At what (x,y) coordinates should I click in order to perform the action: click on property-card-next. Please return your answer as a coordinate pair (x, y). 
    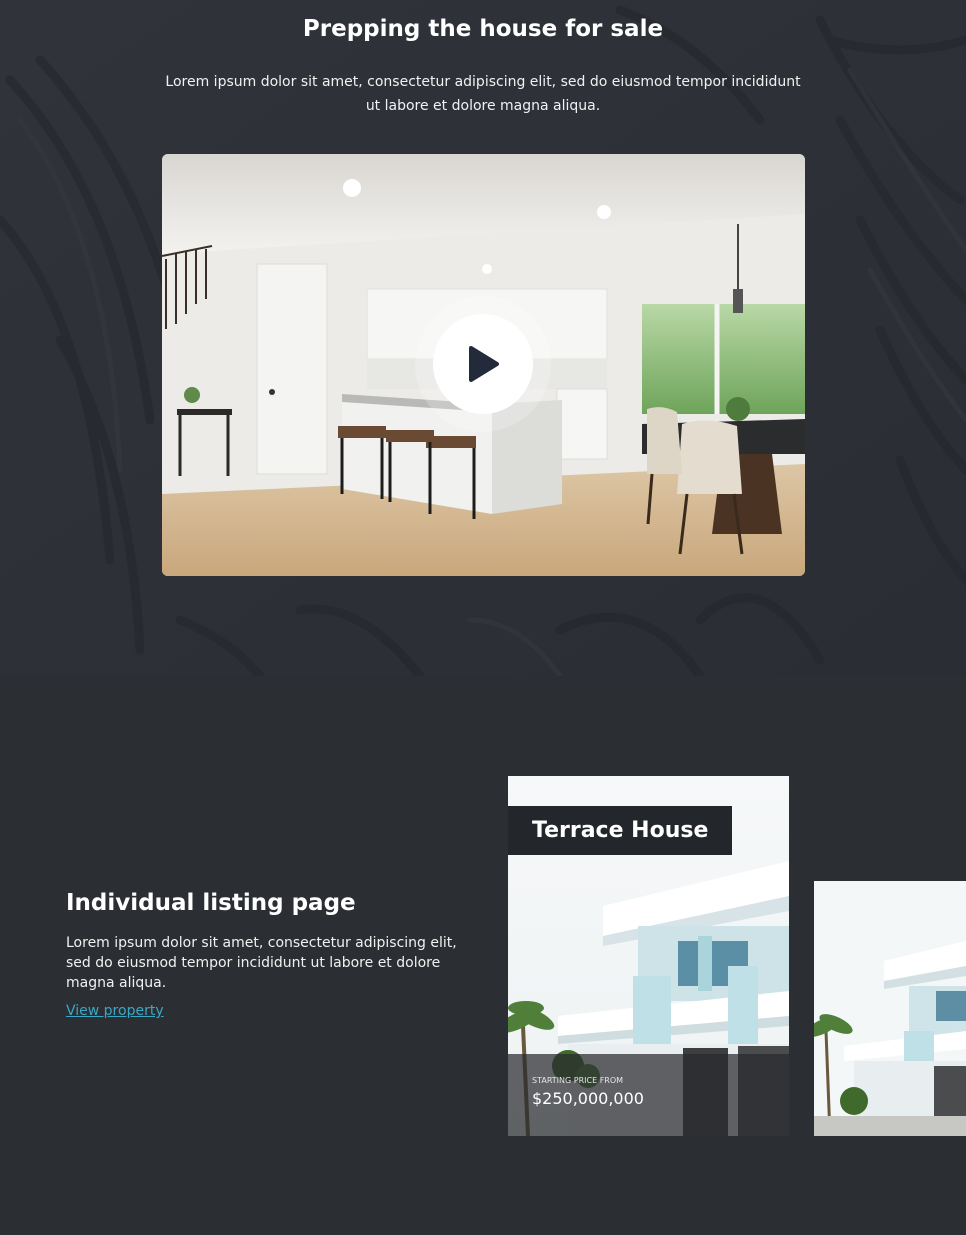
    Looking at the image, I should click on (890, 1008).